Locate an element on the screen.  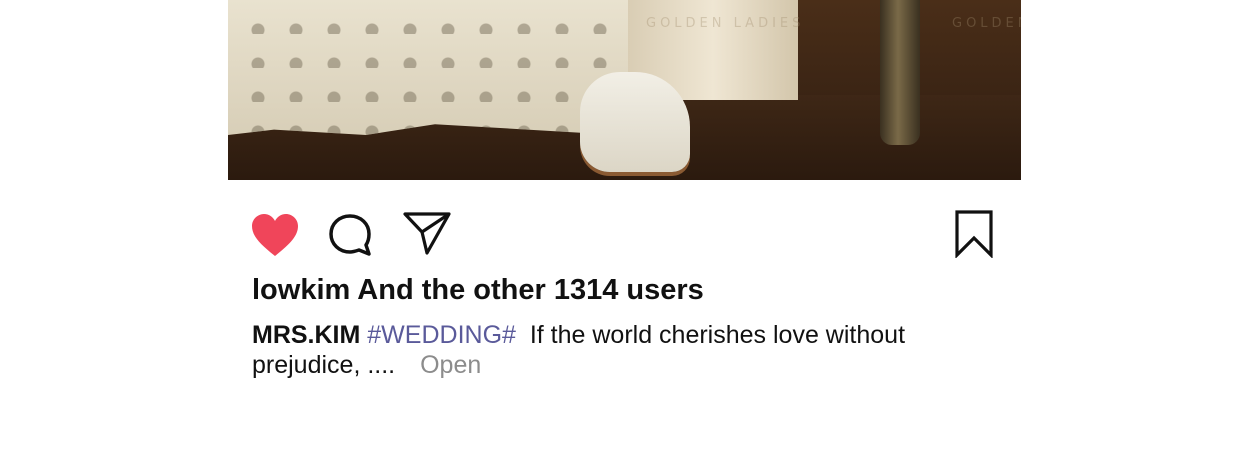
send-icon is located at coordinates (427, 233).